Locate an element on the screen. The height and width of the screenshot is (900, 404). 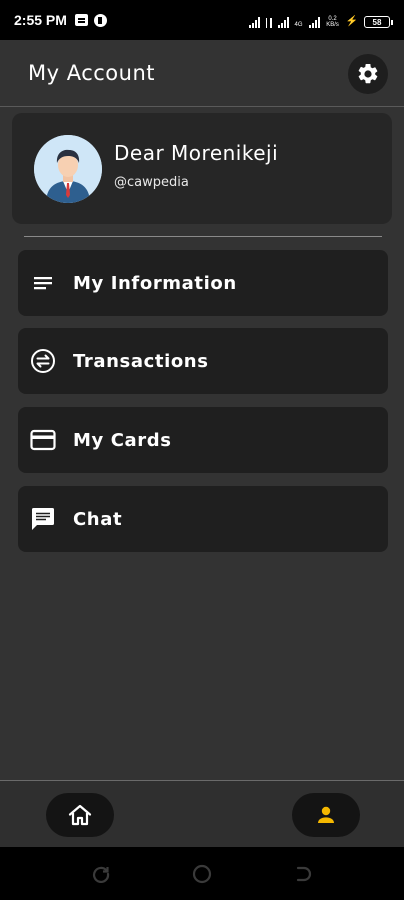
nav-account-button is located at coordinates (326, 815).